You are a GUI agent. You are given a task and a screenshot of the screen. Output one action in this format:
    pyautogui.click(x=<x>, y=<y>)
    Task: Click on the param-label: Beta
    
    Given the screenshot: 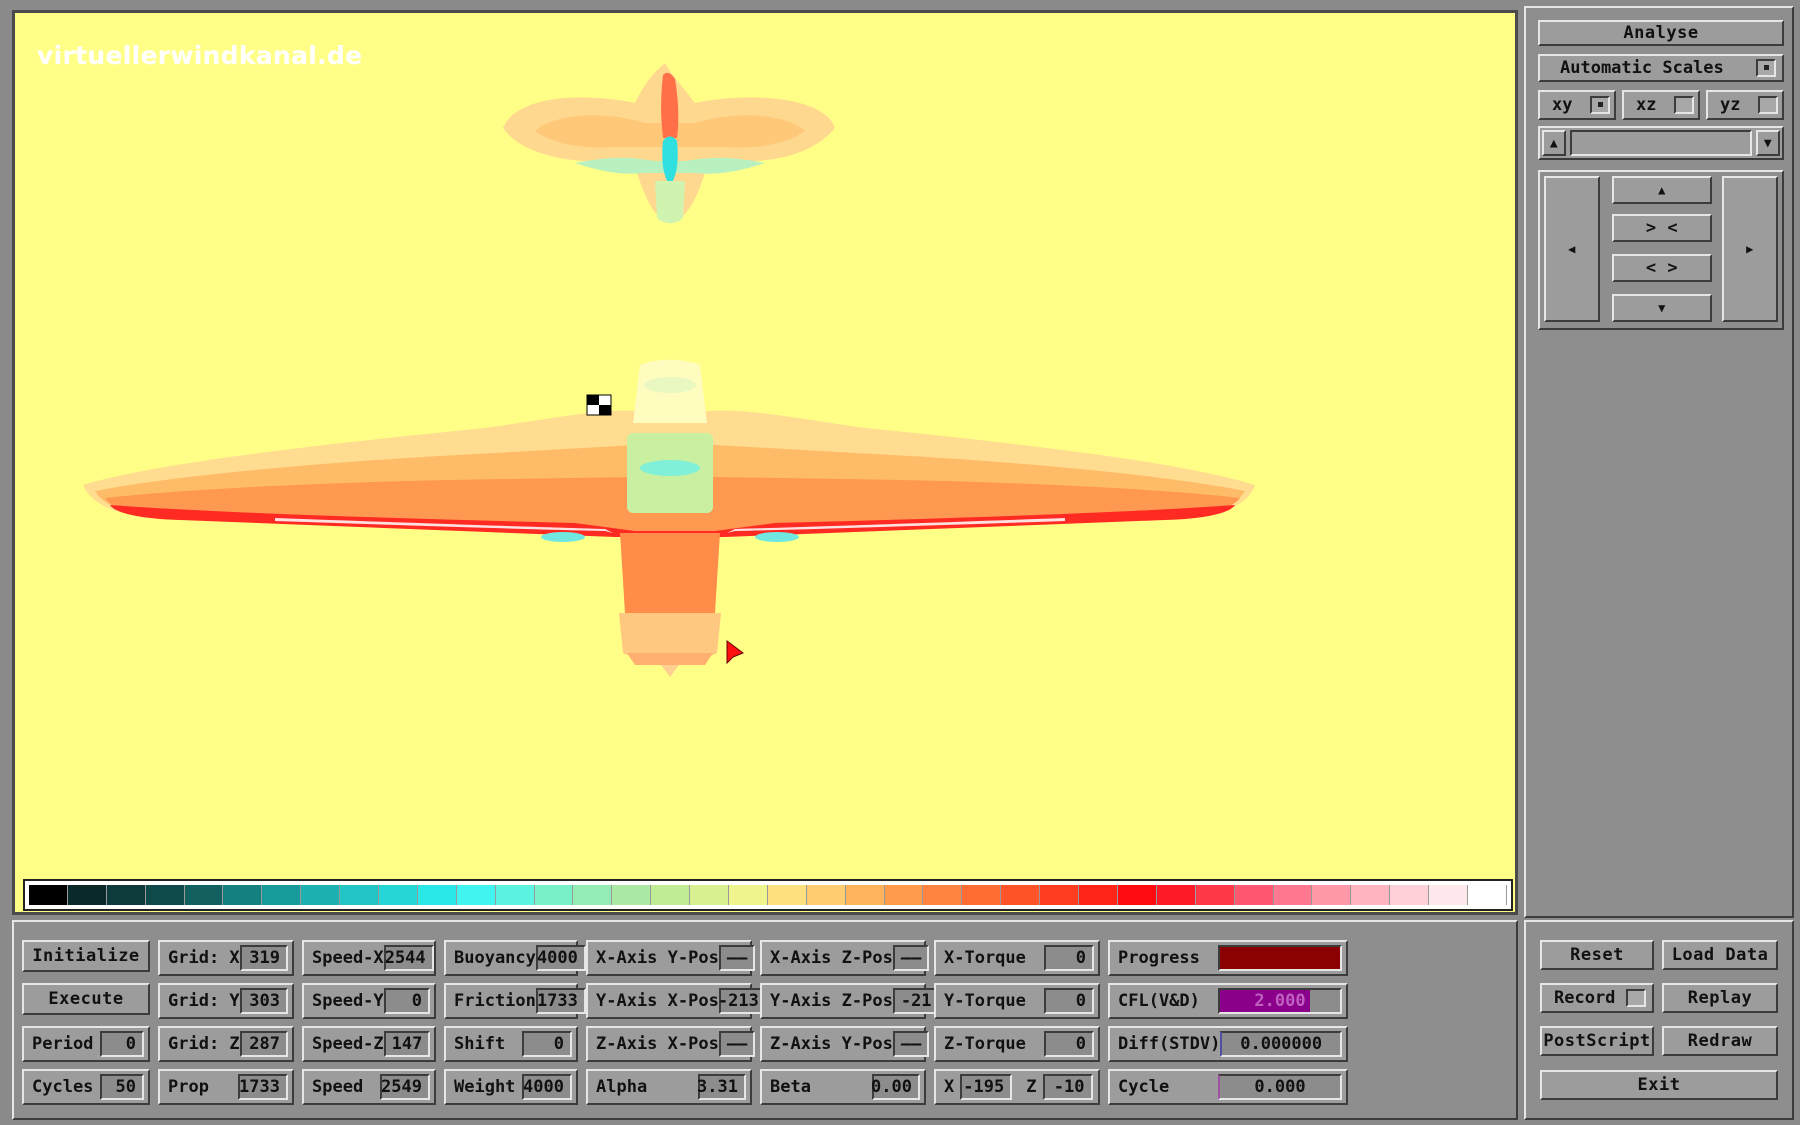 What is the action you would take?
    pyautogui.click(x=790, y=1087)
    